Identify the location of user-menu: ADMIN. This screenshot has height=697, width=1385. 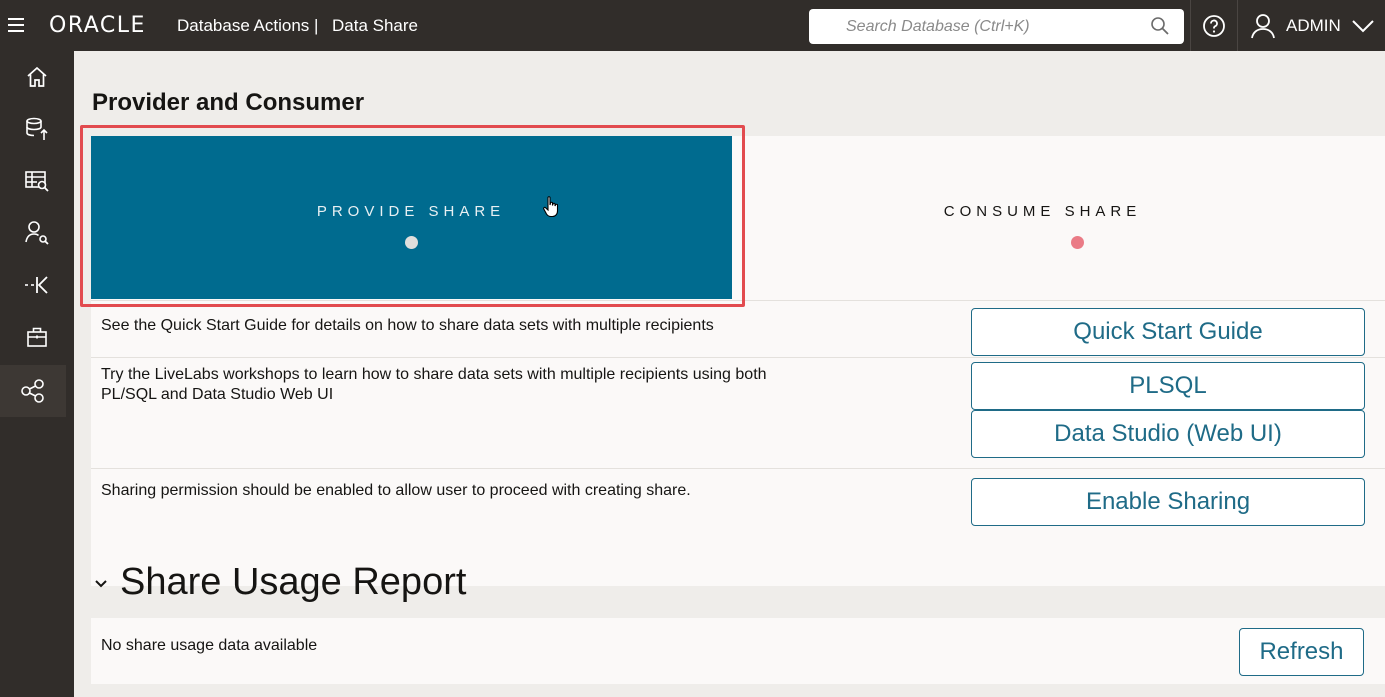
(1312, 25).